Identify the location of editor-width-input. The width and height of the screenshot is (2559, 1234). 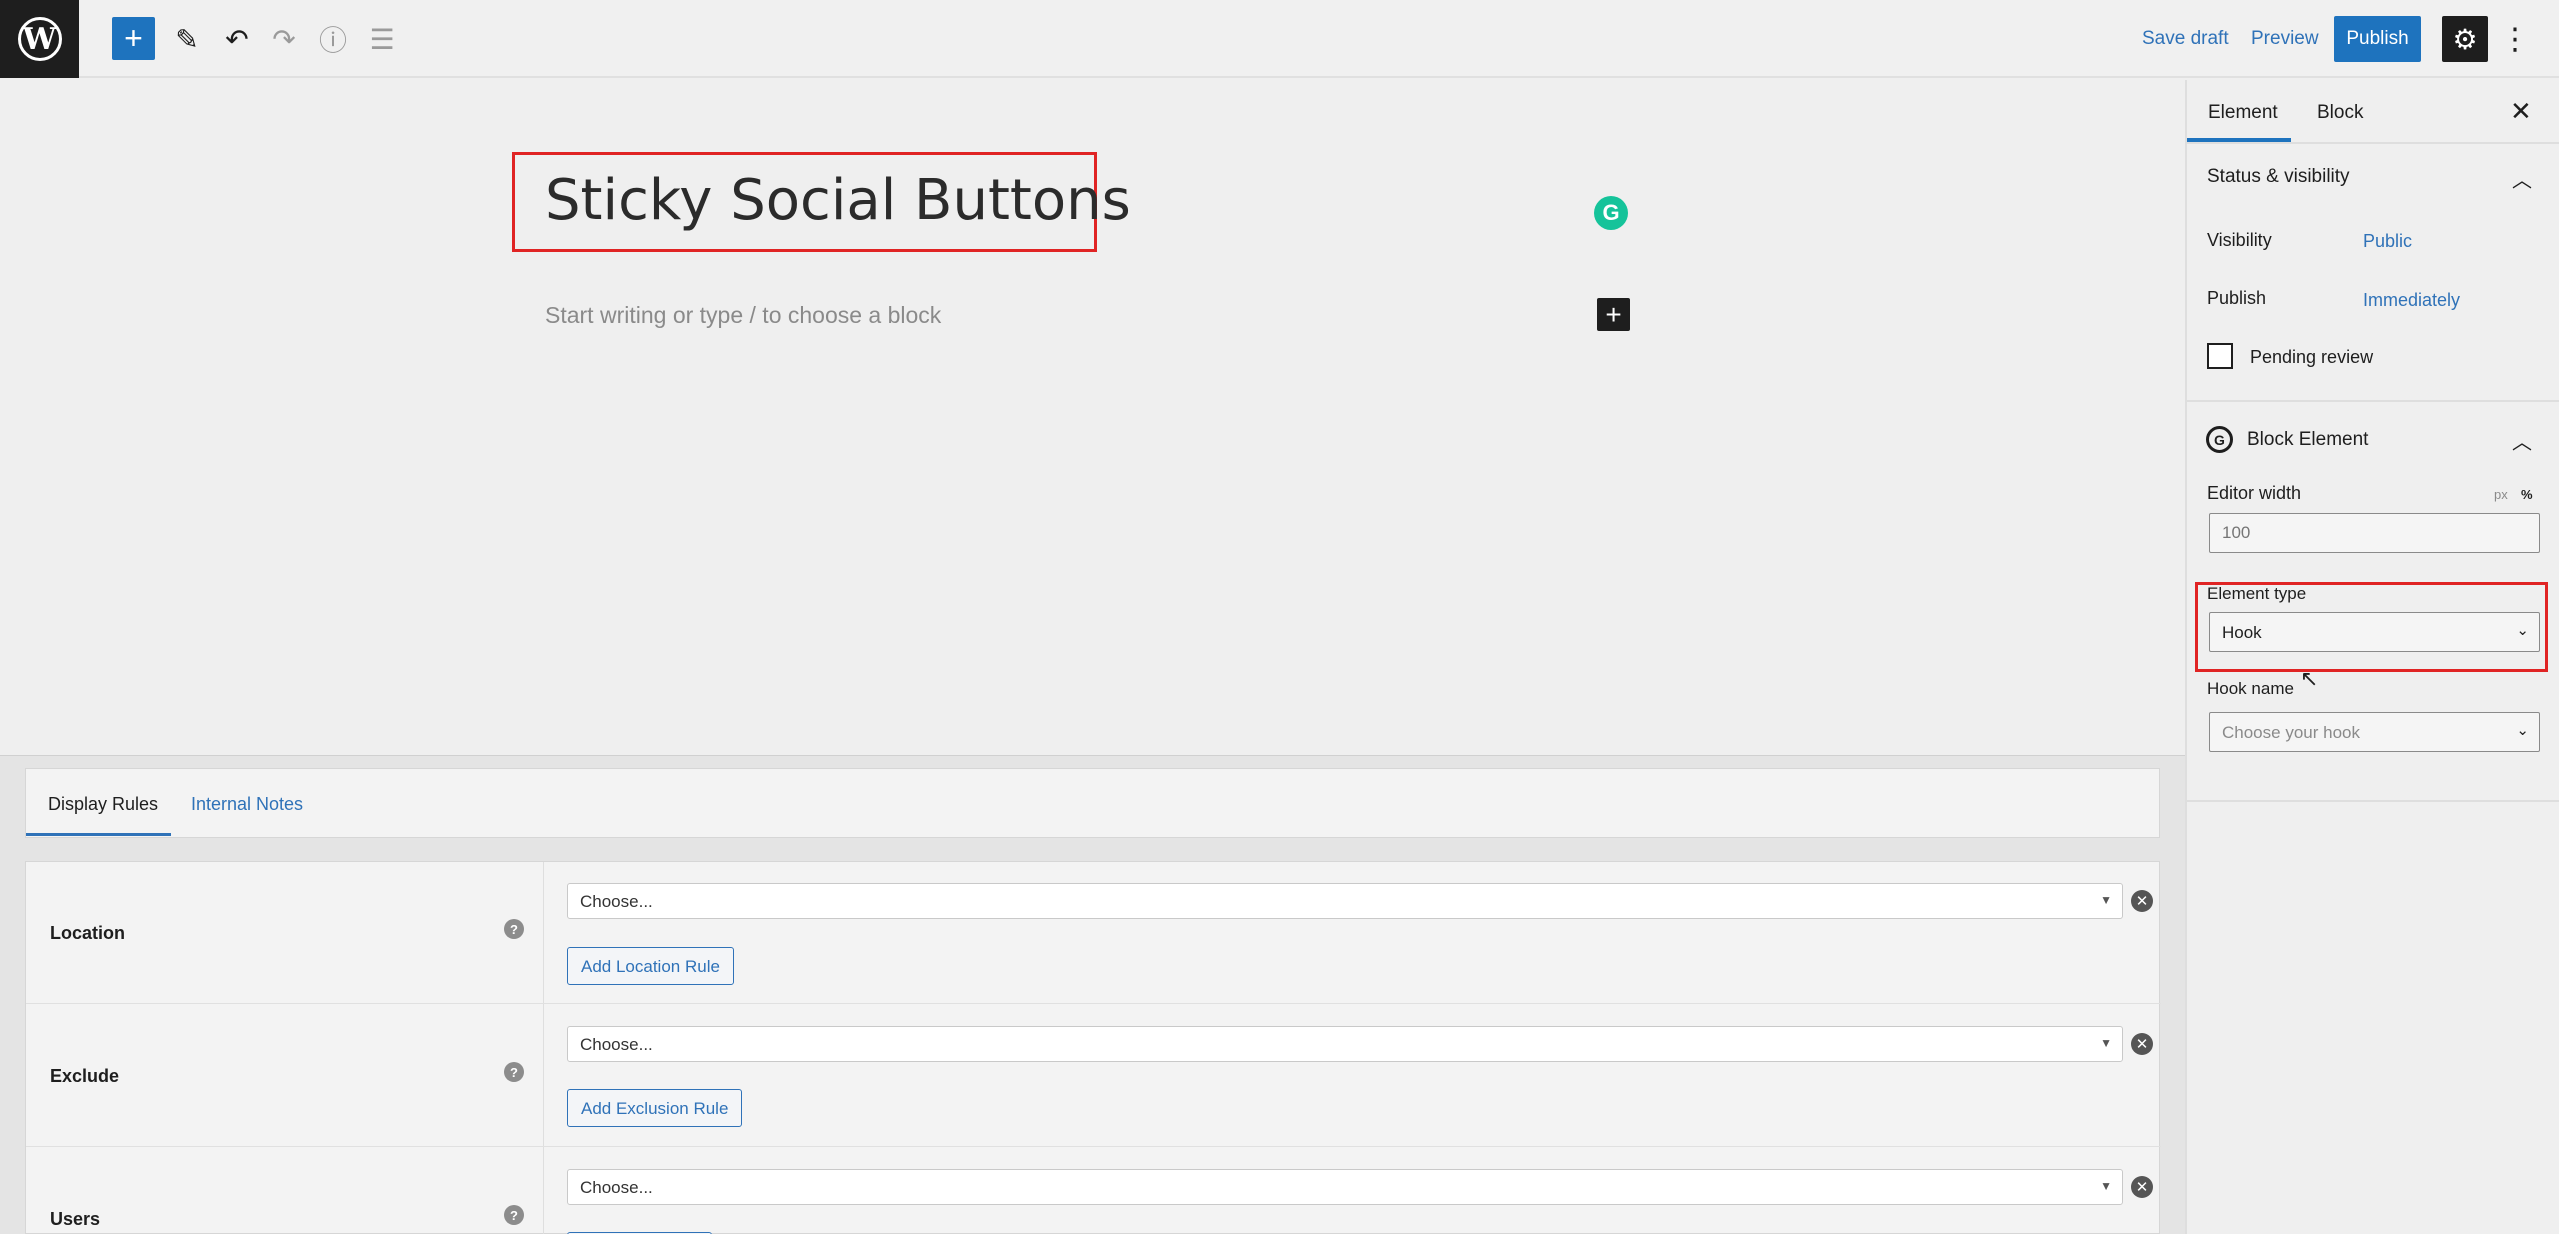
(2374, 533).